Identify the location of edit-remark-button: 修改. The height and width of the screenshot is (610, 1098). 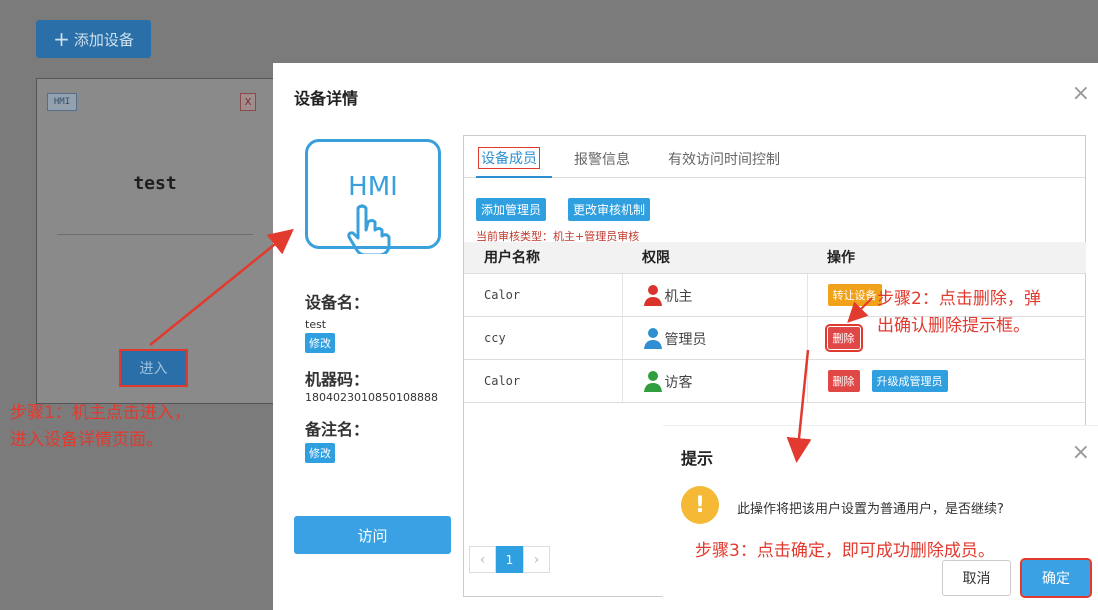
(320, 453).